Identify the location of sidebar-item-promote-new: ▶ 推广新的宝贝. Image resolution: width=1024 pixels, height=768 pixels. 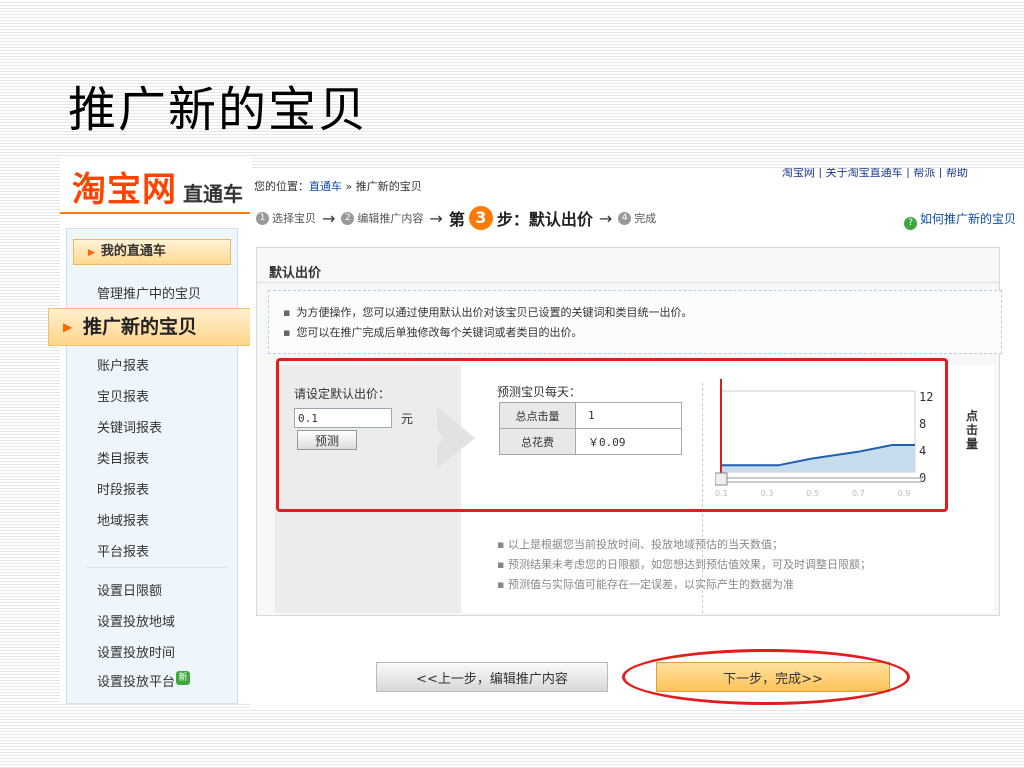
(150, 327).